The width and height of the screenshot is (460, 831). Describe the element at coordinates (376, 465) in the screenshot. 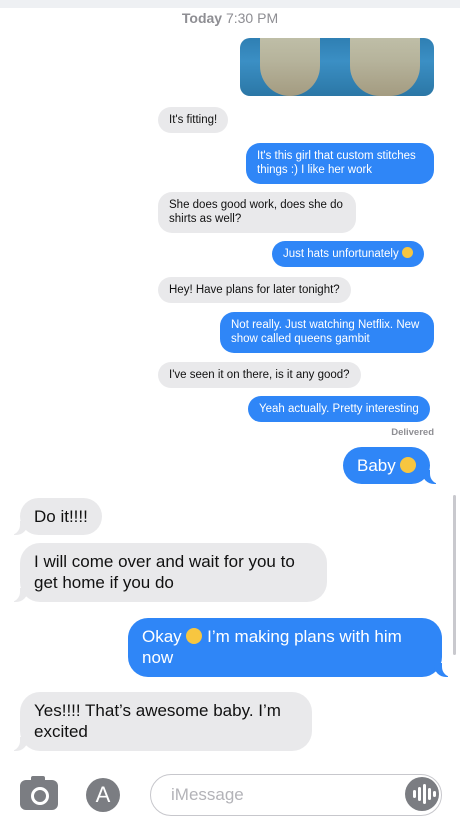

I see `message-text: Baby` at that location.